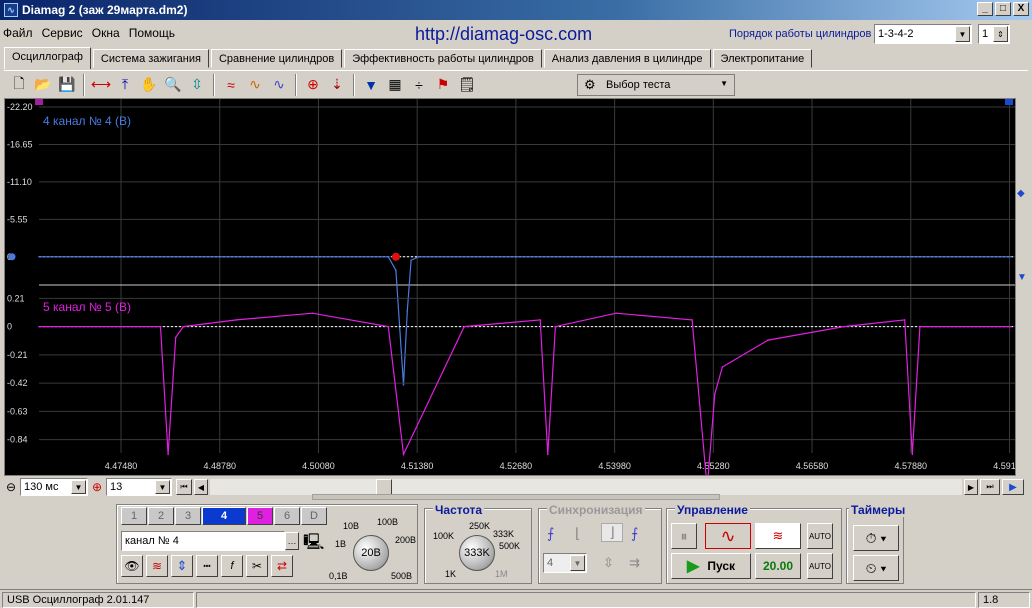 The height and width of the screenshot is (608, 1032). What do you see at coordinates (260, 516) in the screenshot?
I see `channel-5-button: 5` at bounding box center [260, 516].